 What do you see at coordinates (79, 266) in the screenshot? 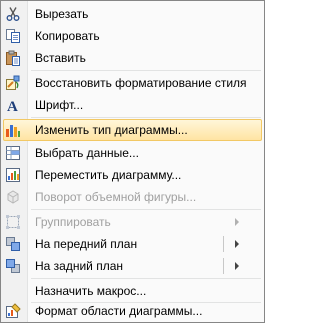
I see `menu-item-label: На задний план` at bounding box center [79, 266].